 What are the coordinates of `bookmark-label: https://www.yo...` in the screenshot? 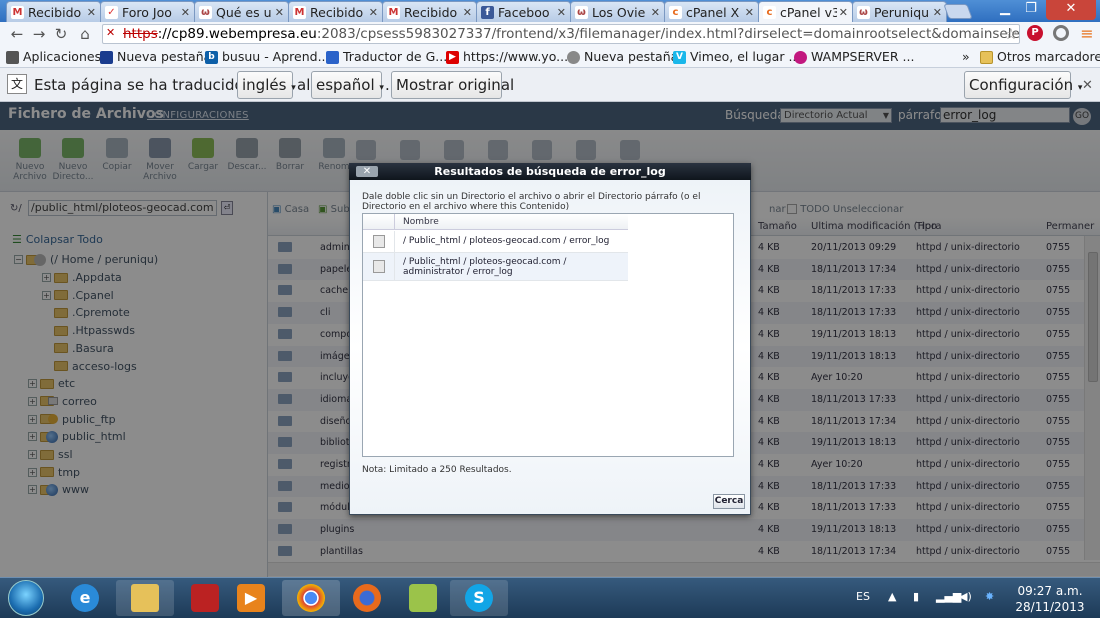 It's located at (516, 56).